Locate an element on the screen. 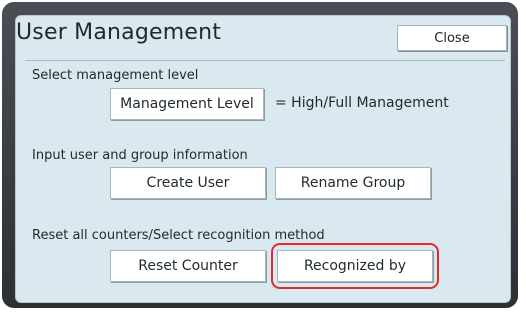 The height and width of the screenshot is (314, 526). management-level-button: Management Level is located at coordinates (187, 104).